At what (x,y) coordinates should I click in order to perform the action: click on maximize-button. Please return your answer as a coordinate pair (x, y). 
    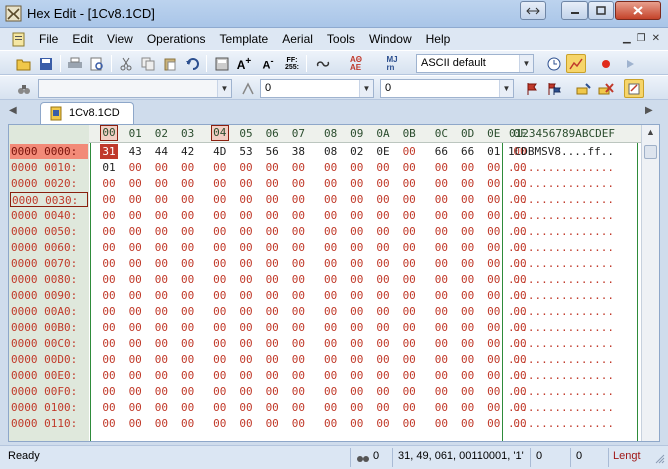
    Looking at the image, I should click on (601, 10).